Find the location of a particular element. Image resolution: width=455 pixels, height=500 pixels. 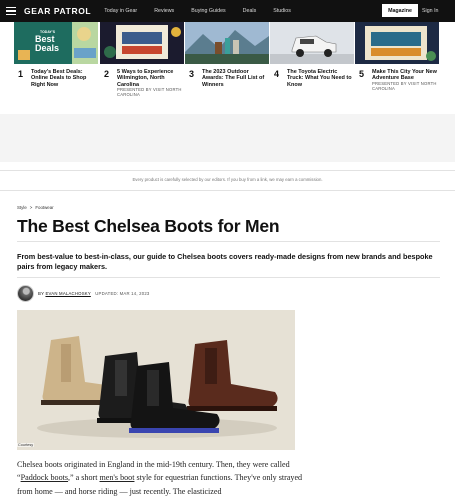

adventure-city-graphic is located at coordinates (397, 43).